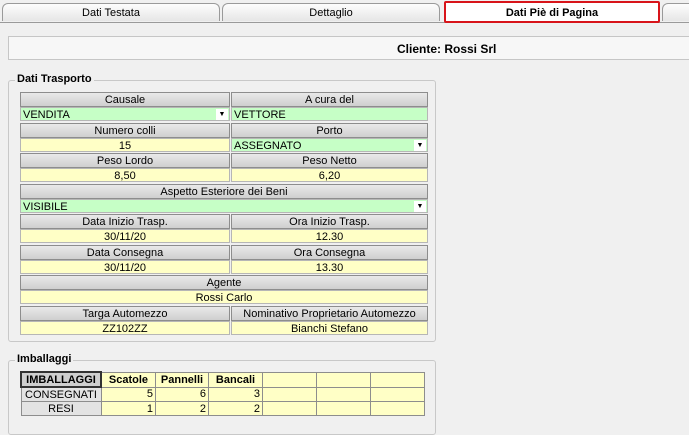 This screenshot has height=435, width=689. I want to click on acura-field: VETTORE, so click(329, 114).